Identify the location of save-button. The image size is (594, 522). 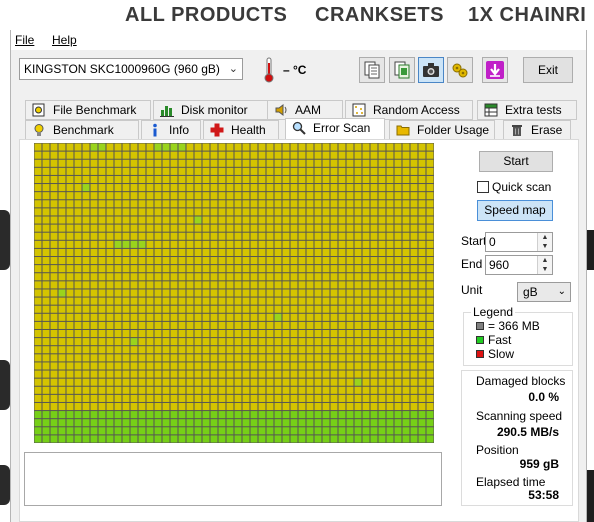
(495, 70).